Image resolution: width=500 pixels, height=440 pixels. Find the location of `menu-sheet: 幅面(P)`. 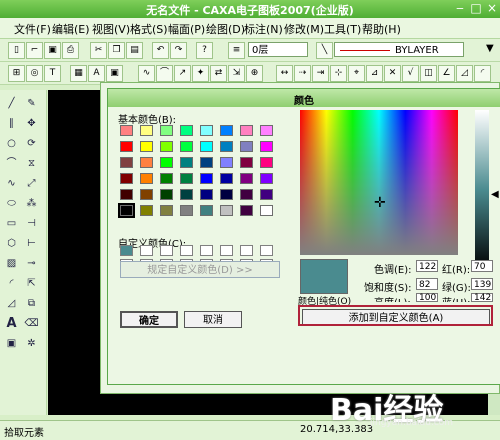

menu-sheet: 幅面(P) is located at coordinates (186, 29).